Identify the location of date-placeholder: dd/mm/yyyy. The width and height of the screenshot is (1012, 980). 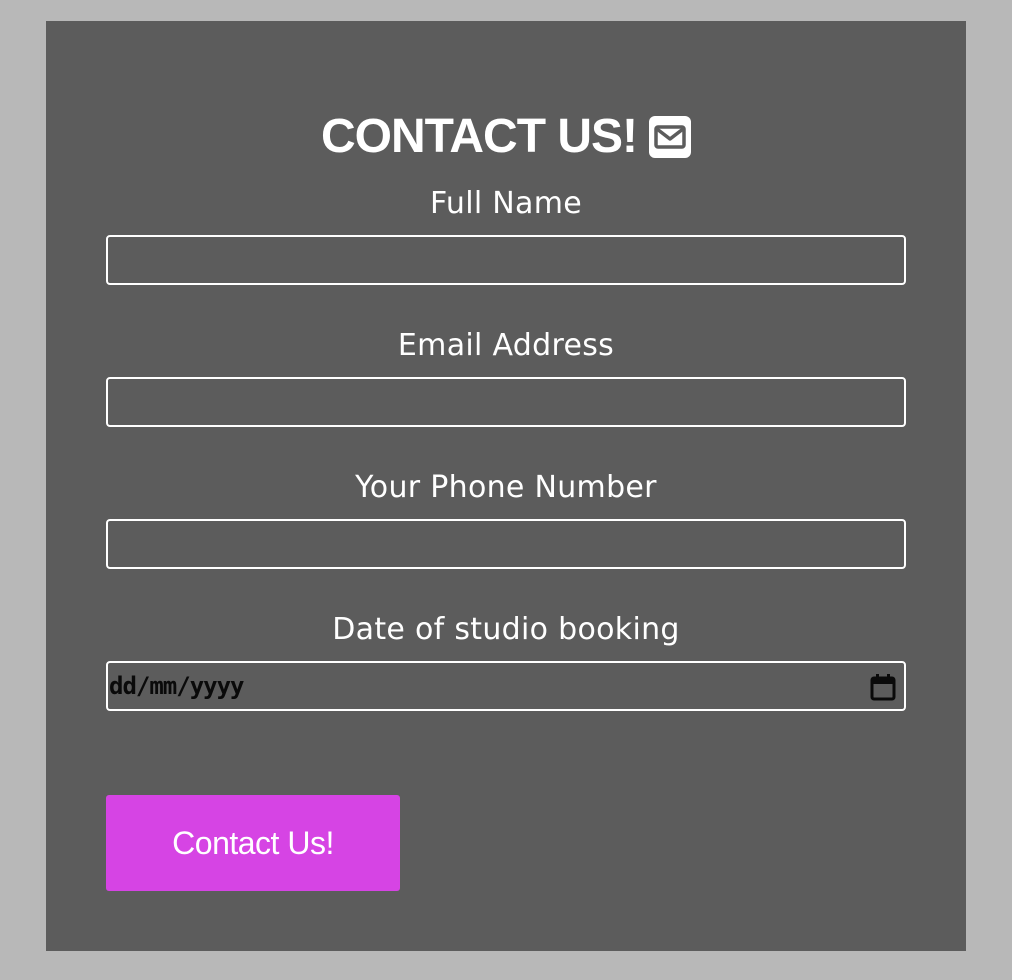
(176, 686).